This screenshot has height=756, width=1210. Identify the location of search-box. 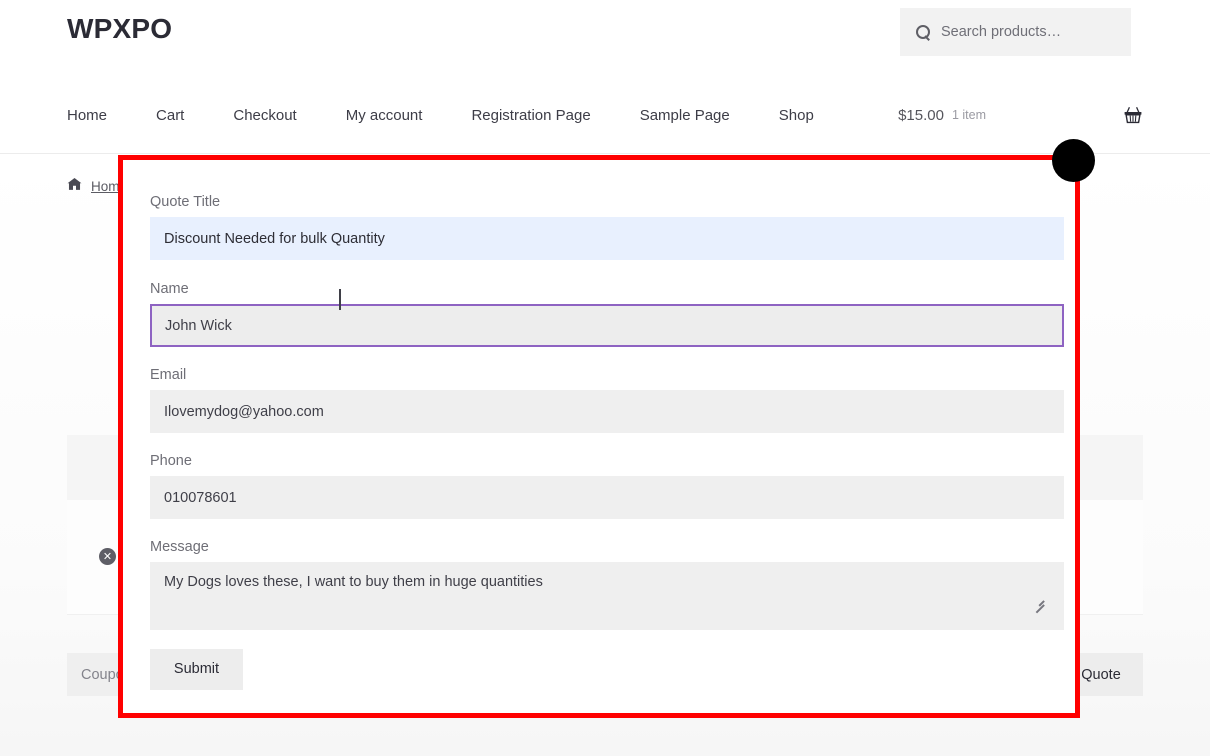
(1015, 32).